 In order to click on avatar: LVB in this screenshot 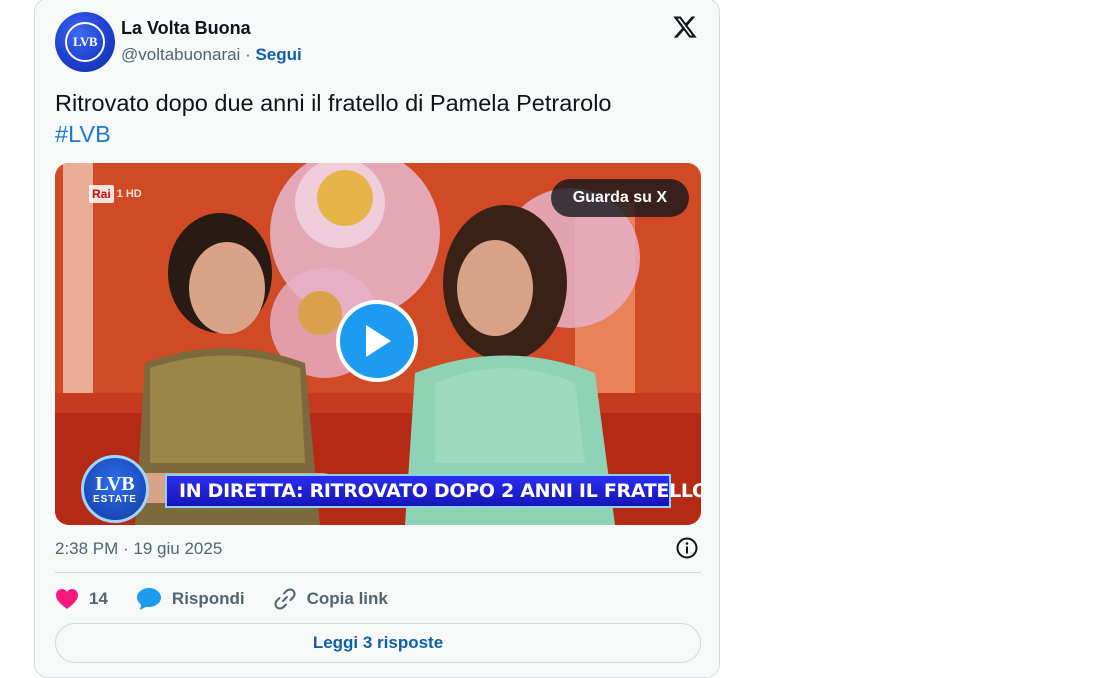, I will do `click(85, 42)`.